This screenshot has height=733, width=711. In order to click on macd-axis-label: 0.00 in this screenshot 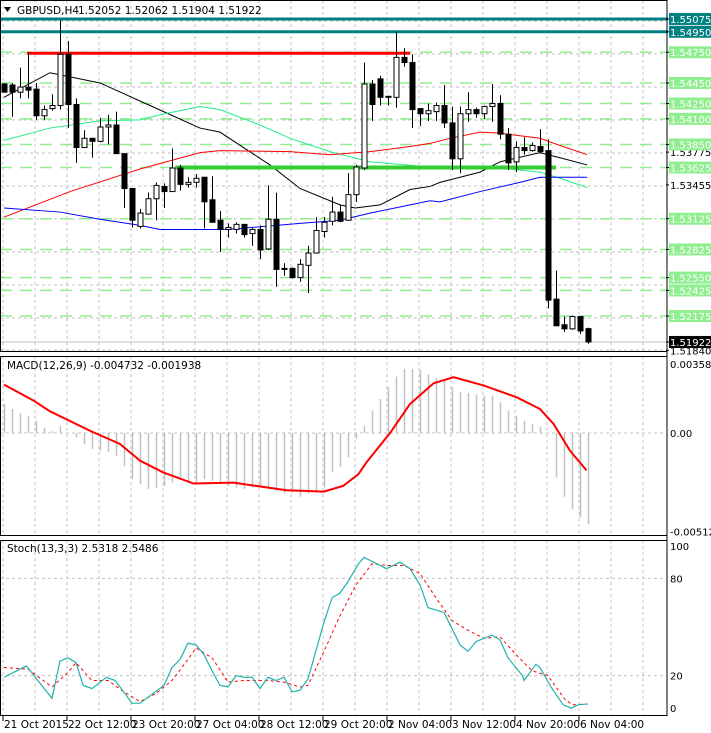, I will do `click(681, 434)`.